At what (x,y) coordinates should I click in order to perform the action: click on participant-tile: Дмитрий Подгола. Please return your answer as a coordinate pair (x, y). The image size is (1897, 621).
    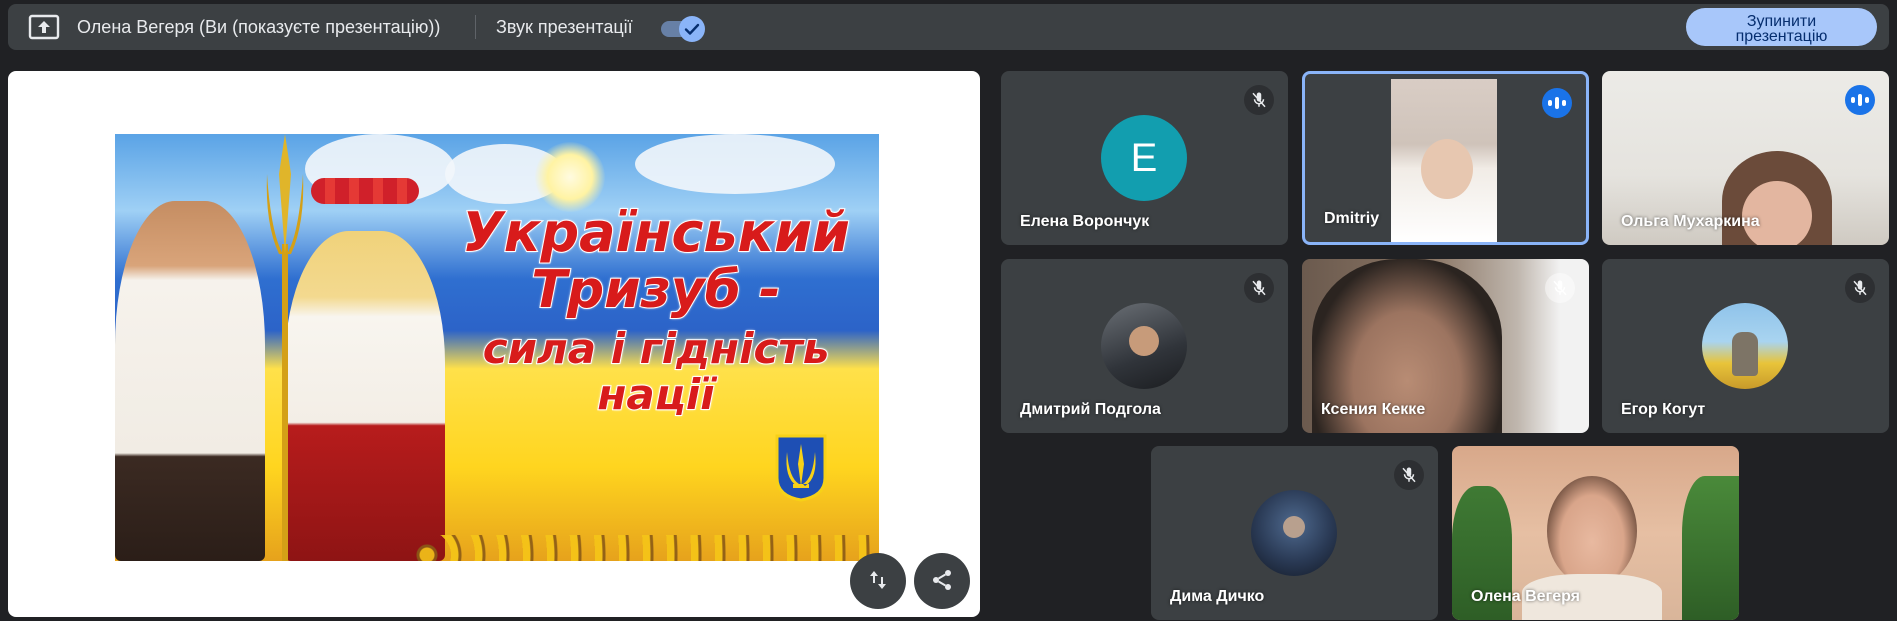
    Looking at the image, I should click on (1144, 346).